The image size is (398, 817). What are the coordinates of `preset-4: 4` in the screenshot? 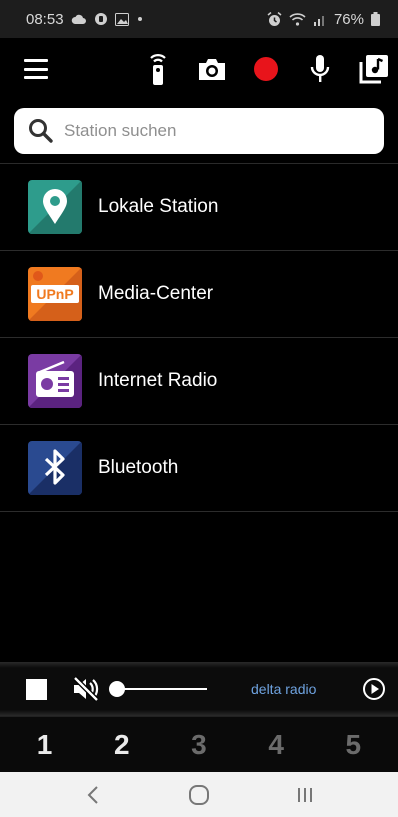 It's located at (276, 745).